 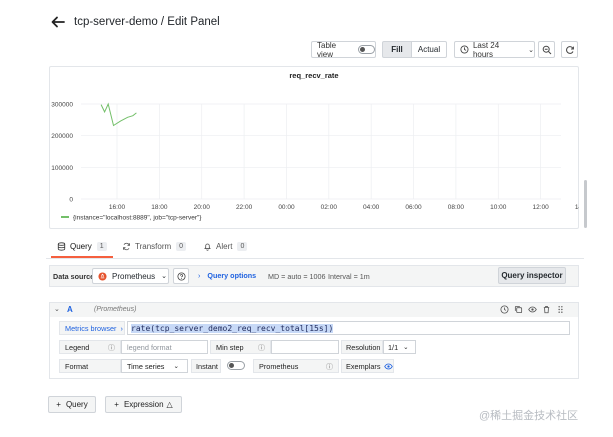 What do you see at coordinates (126, 246) in the screenshot?
I see `transform-icon` at bounding box center [126, 246].